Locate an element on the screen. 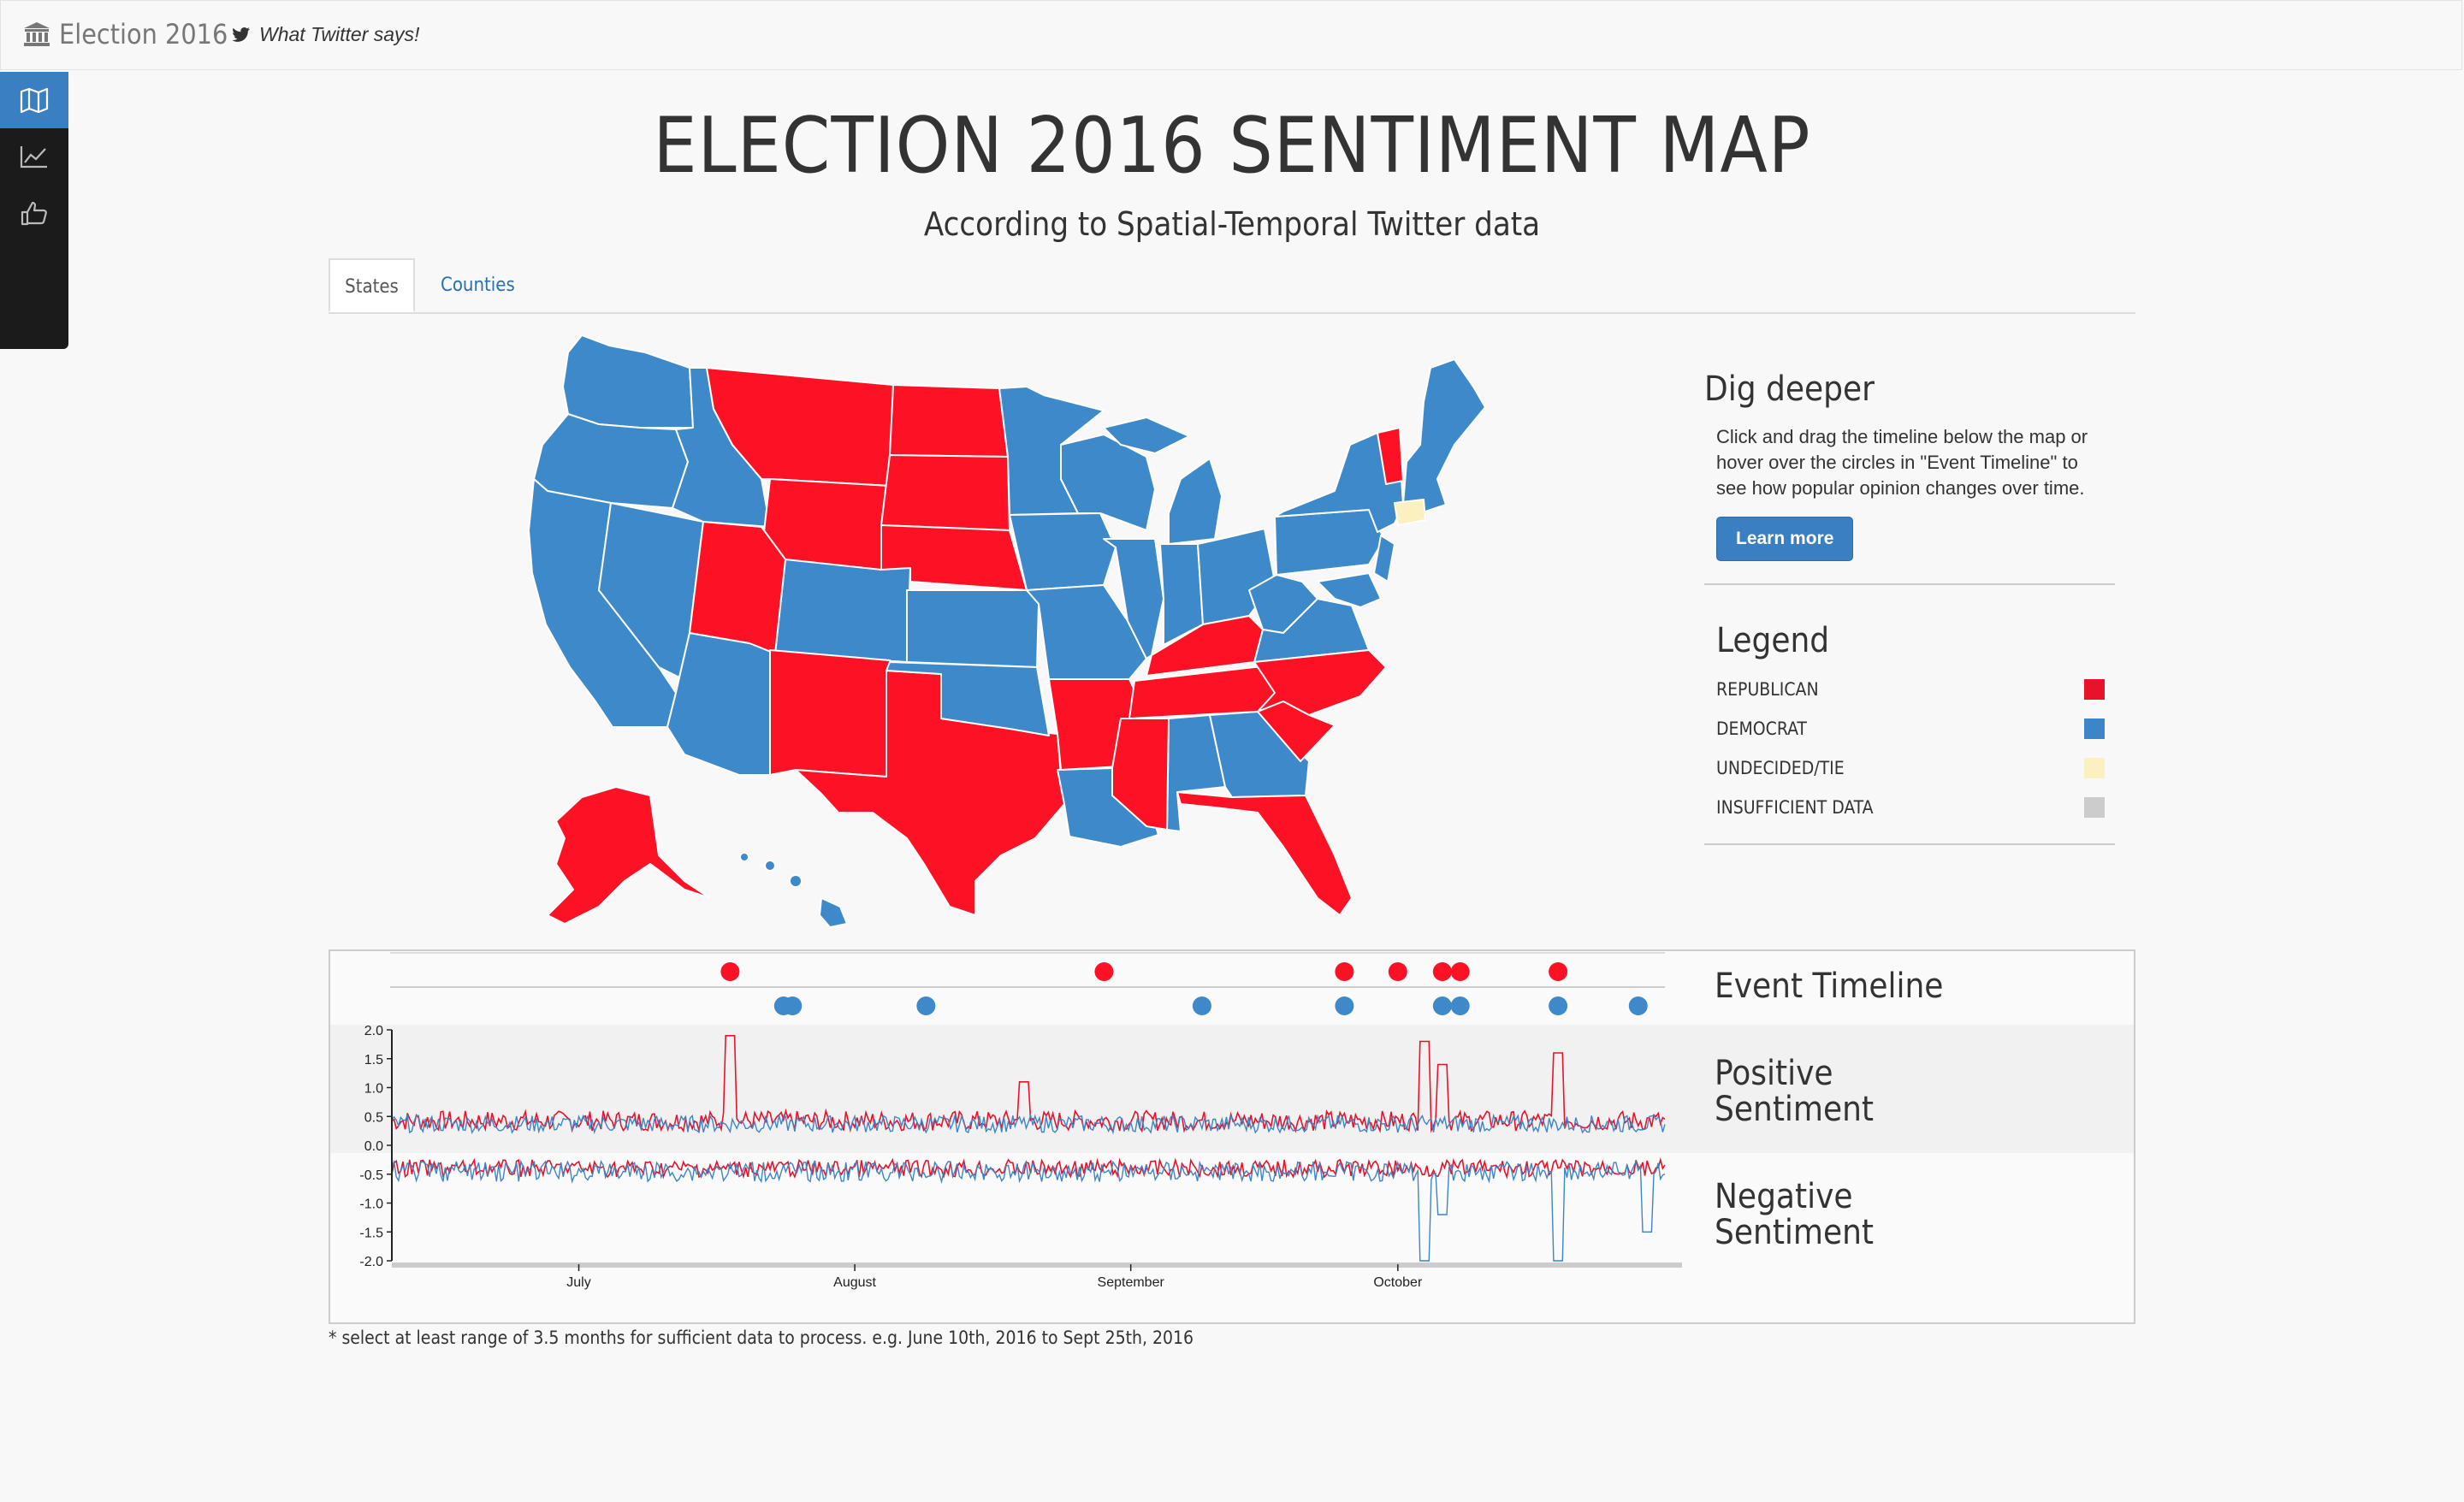 Image resolution: width=2464 pixels, height=1502 pixels. twitter-link-text: What Twitter says! is located at coordinates (339, 34).